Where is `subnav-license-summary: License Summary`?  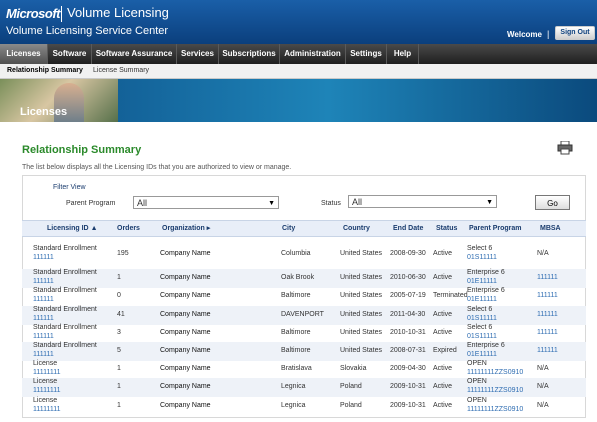
subnav-license-summary: License Summary is located at coordinates (121, 71).